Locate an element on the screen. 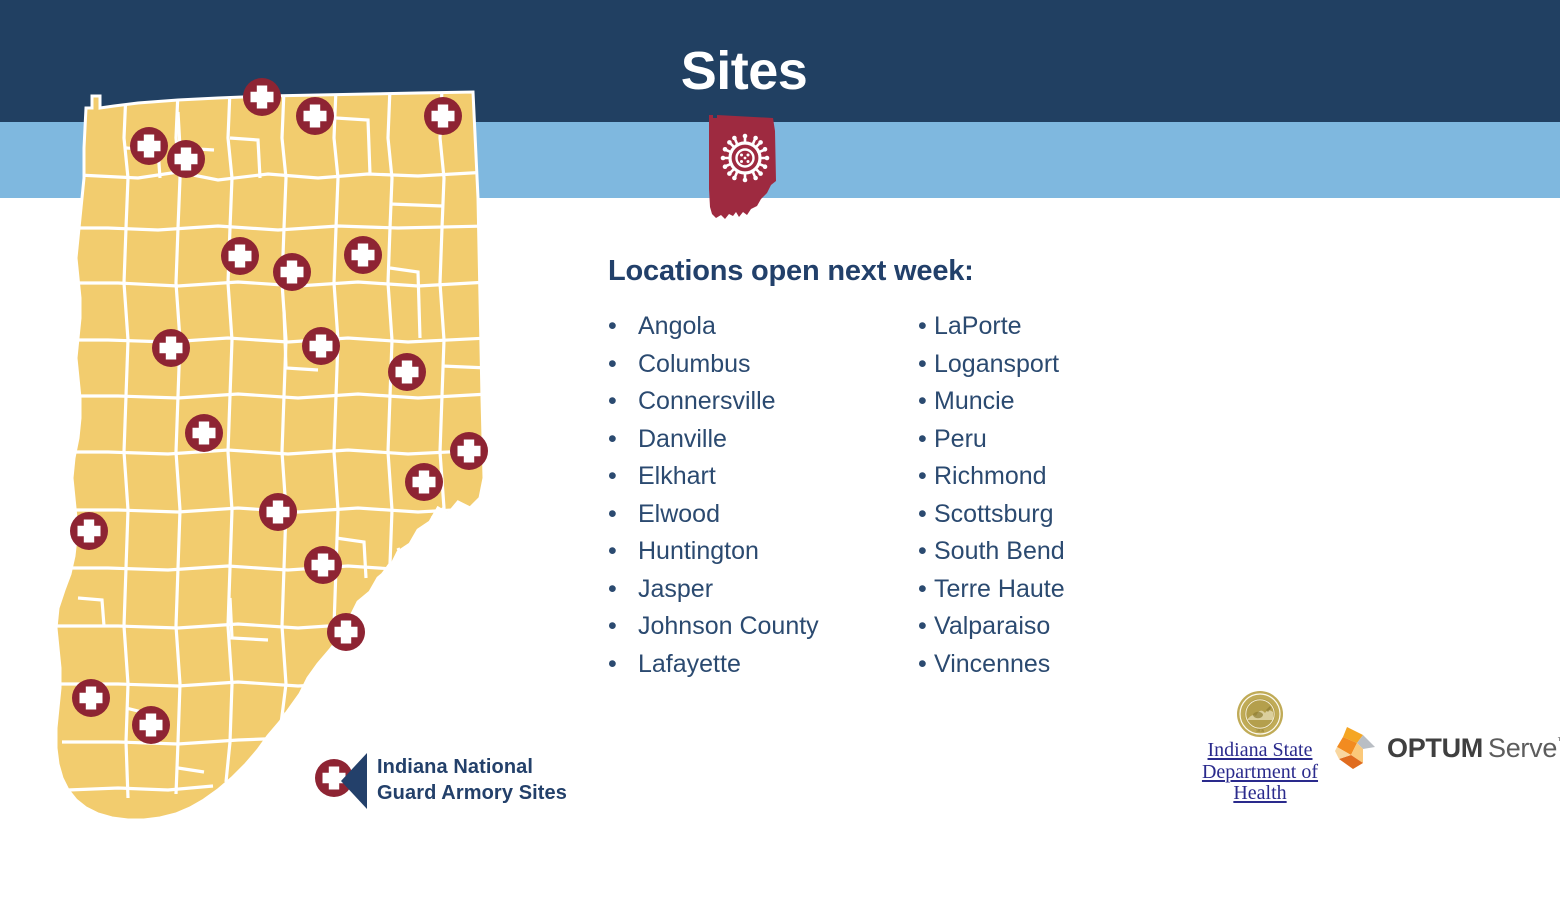 The image size is (1560, 900). optum-serve-logo: OPTUM Serve ™ is located at coordinates (1446, 748).